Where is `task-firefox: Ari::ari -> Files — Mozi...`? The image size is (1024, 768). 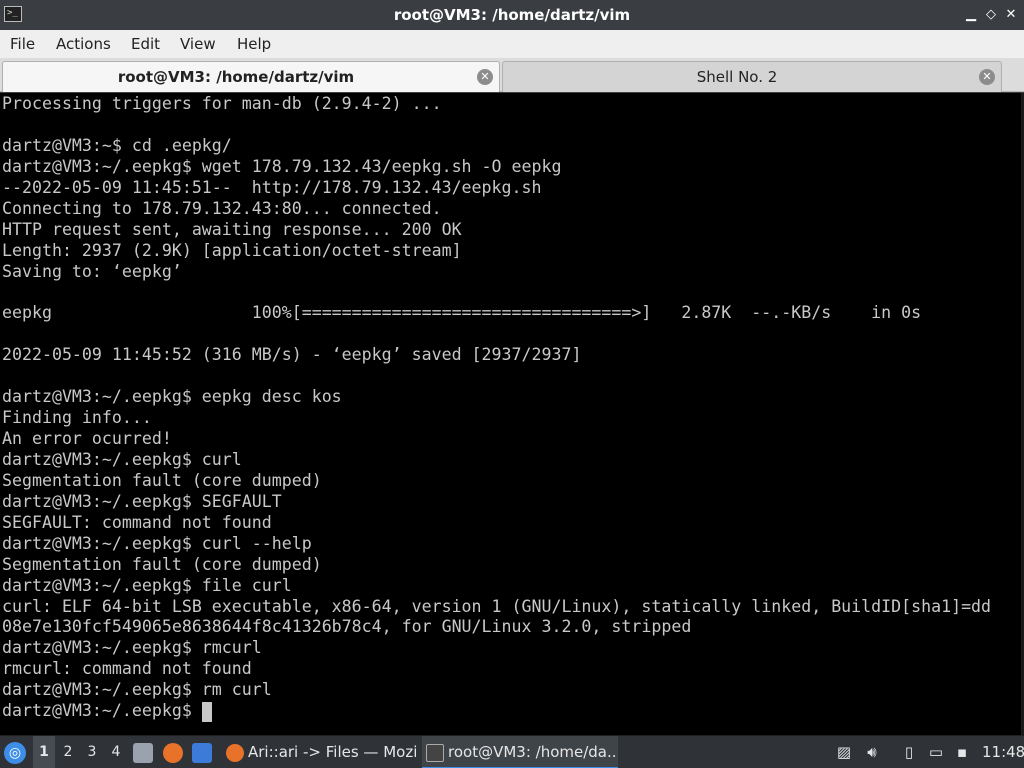
task-firefox: Ari::ari -> Files — Mozi... is located at coordinates (320, 752).